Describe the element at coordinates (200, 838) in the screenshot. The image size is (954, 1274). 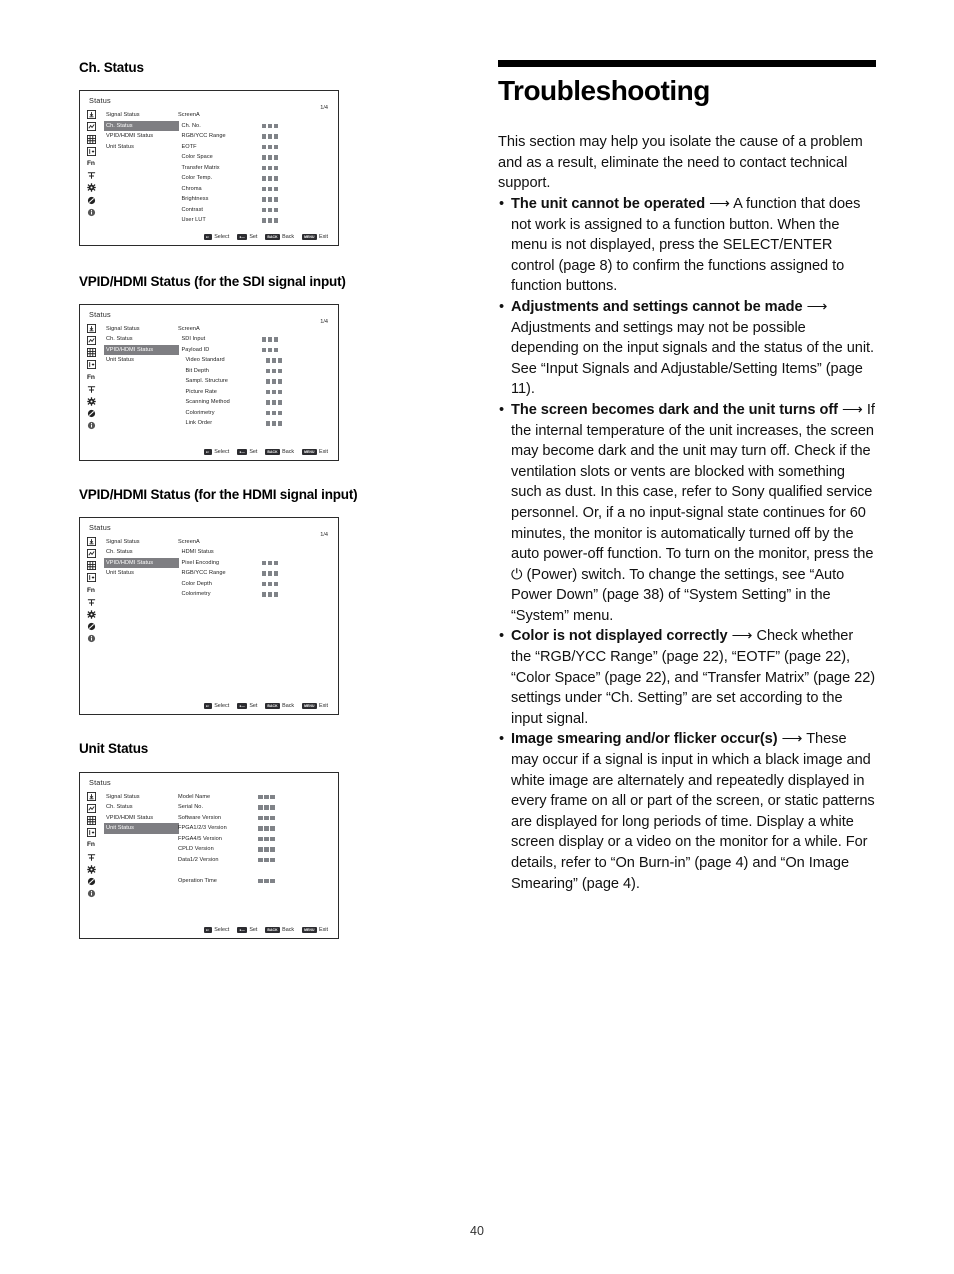
I see `osd-value-label: FPGA4/5 Version` at that location.